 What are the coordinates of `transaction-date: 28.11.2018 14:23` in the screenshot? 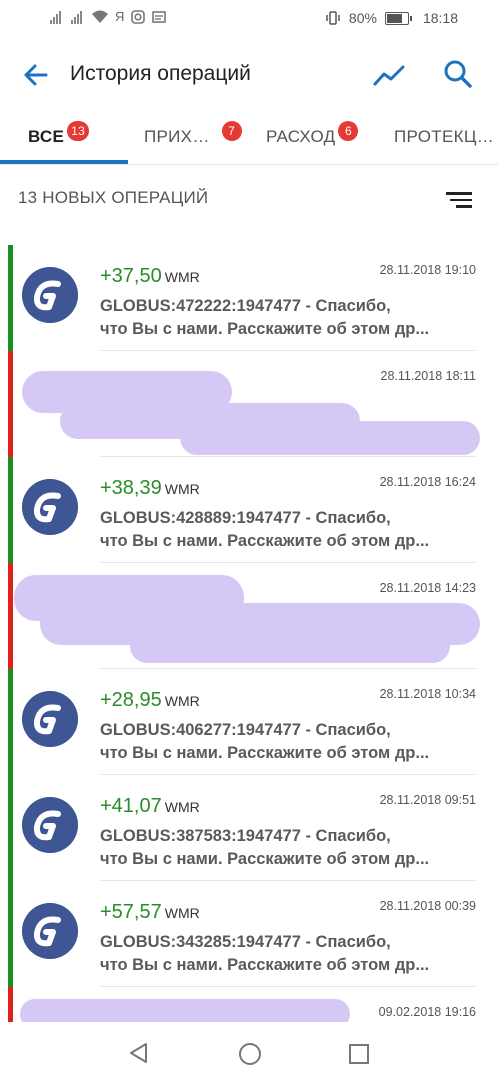 It's located at (427, 588).